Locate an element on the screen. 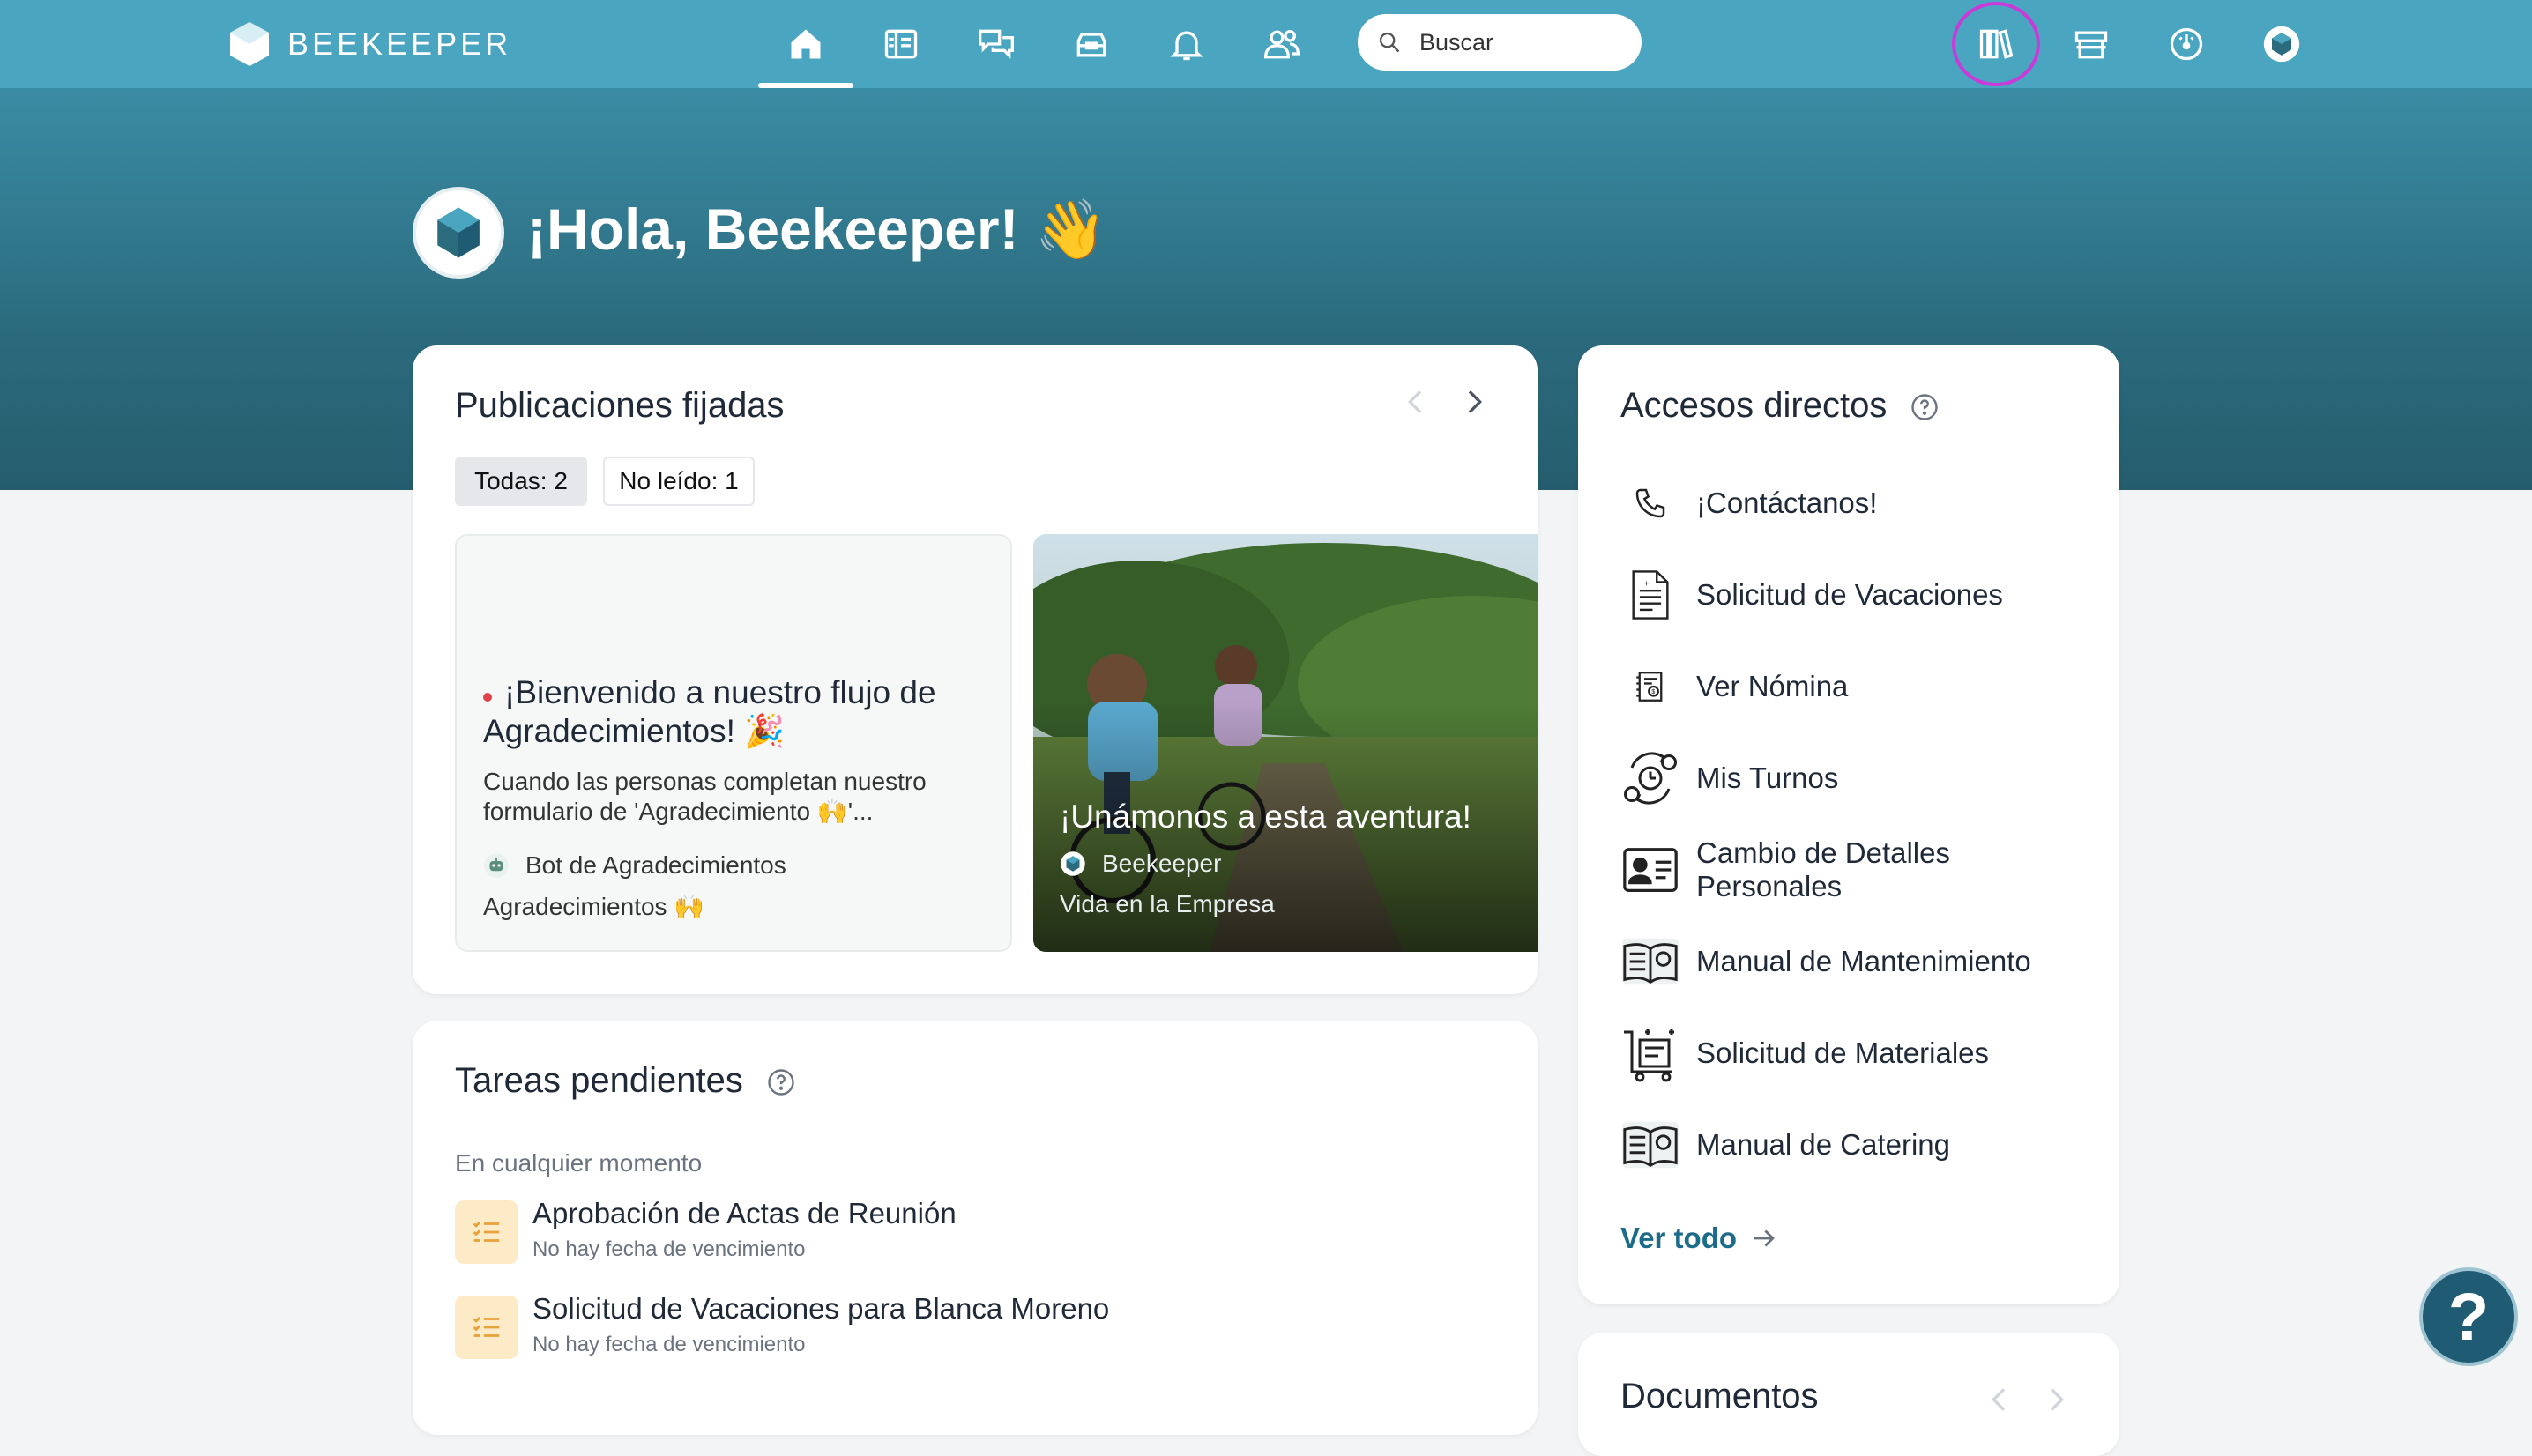 This screenshot has width=2532, height=1456. post-cover-image is located at coordinates (1285, 743).